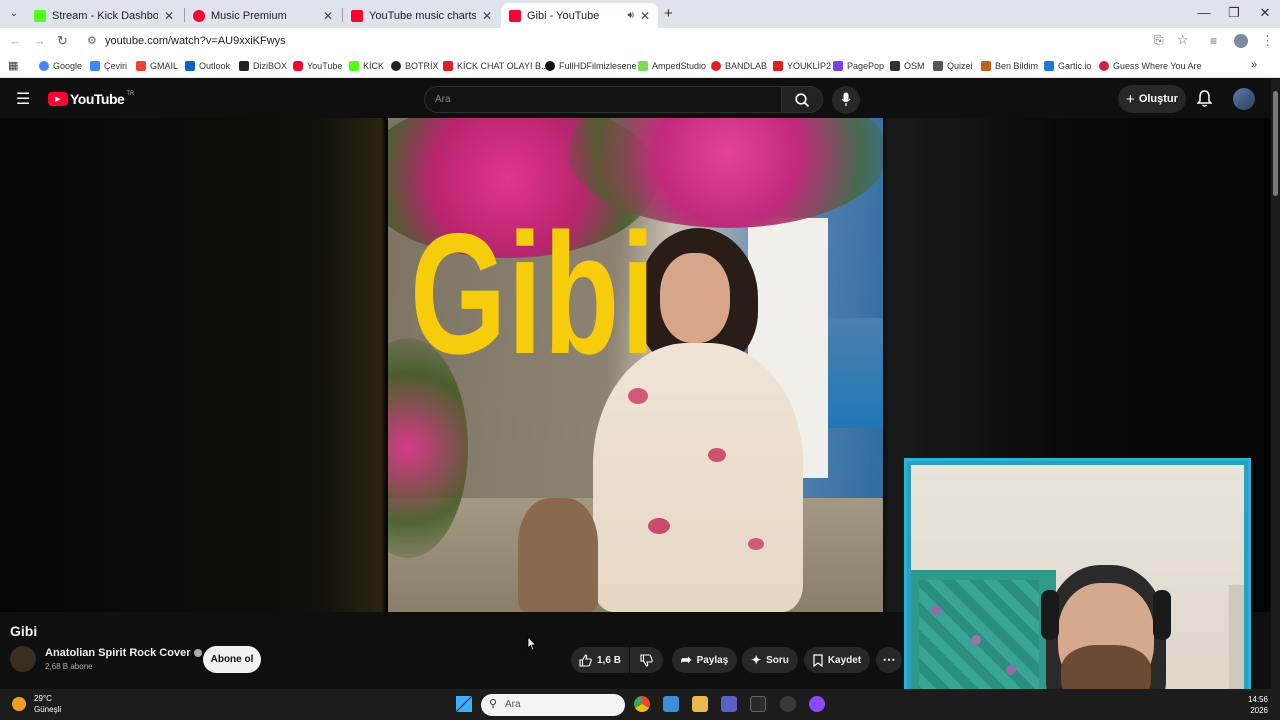 The image size is (1280, 720). I want to click on bookmark-quizei: Quizei, so click(953, 66).